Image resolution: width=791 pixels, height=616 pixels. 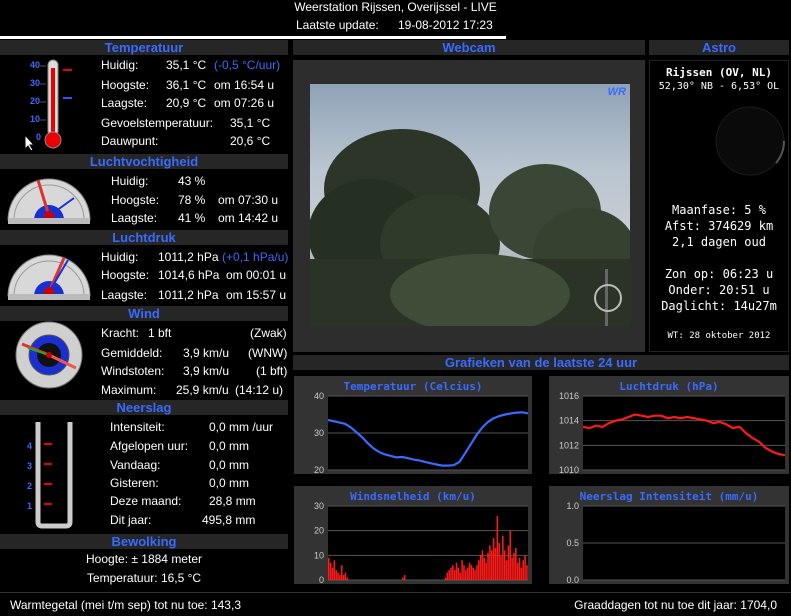 I want to click on wind-force-extra: (Zwak), so click(x=268, y=333).